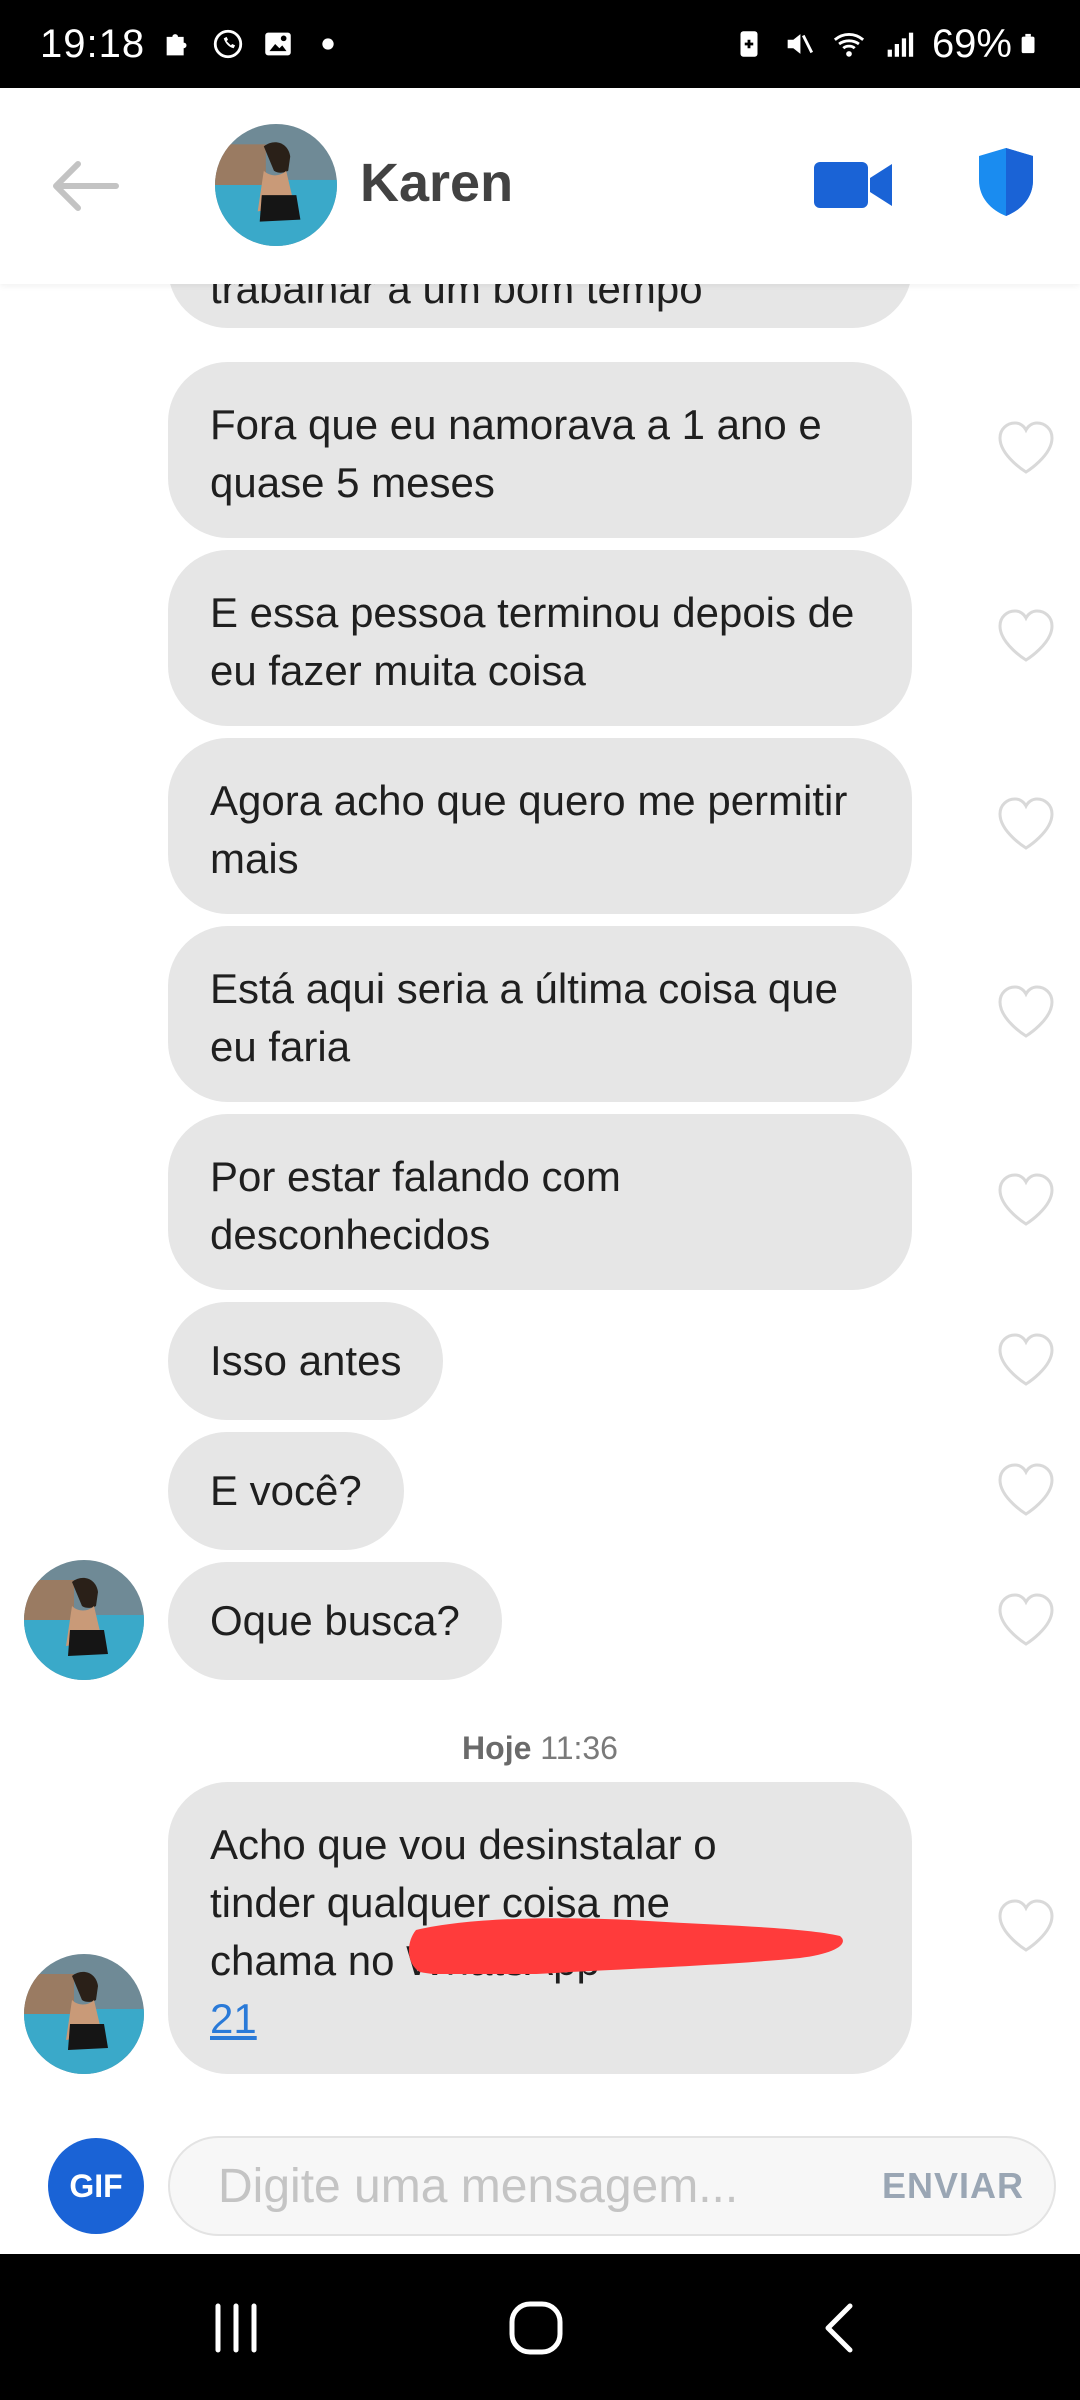  What do you see at coordinates (840, 2328) in the screenshot?
I see `back-nav-icon` at bounding box center [840, 2328].